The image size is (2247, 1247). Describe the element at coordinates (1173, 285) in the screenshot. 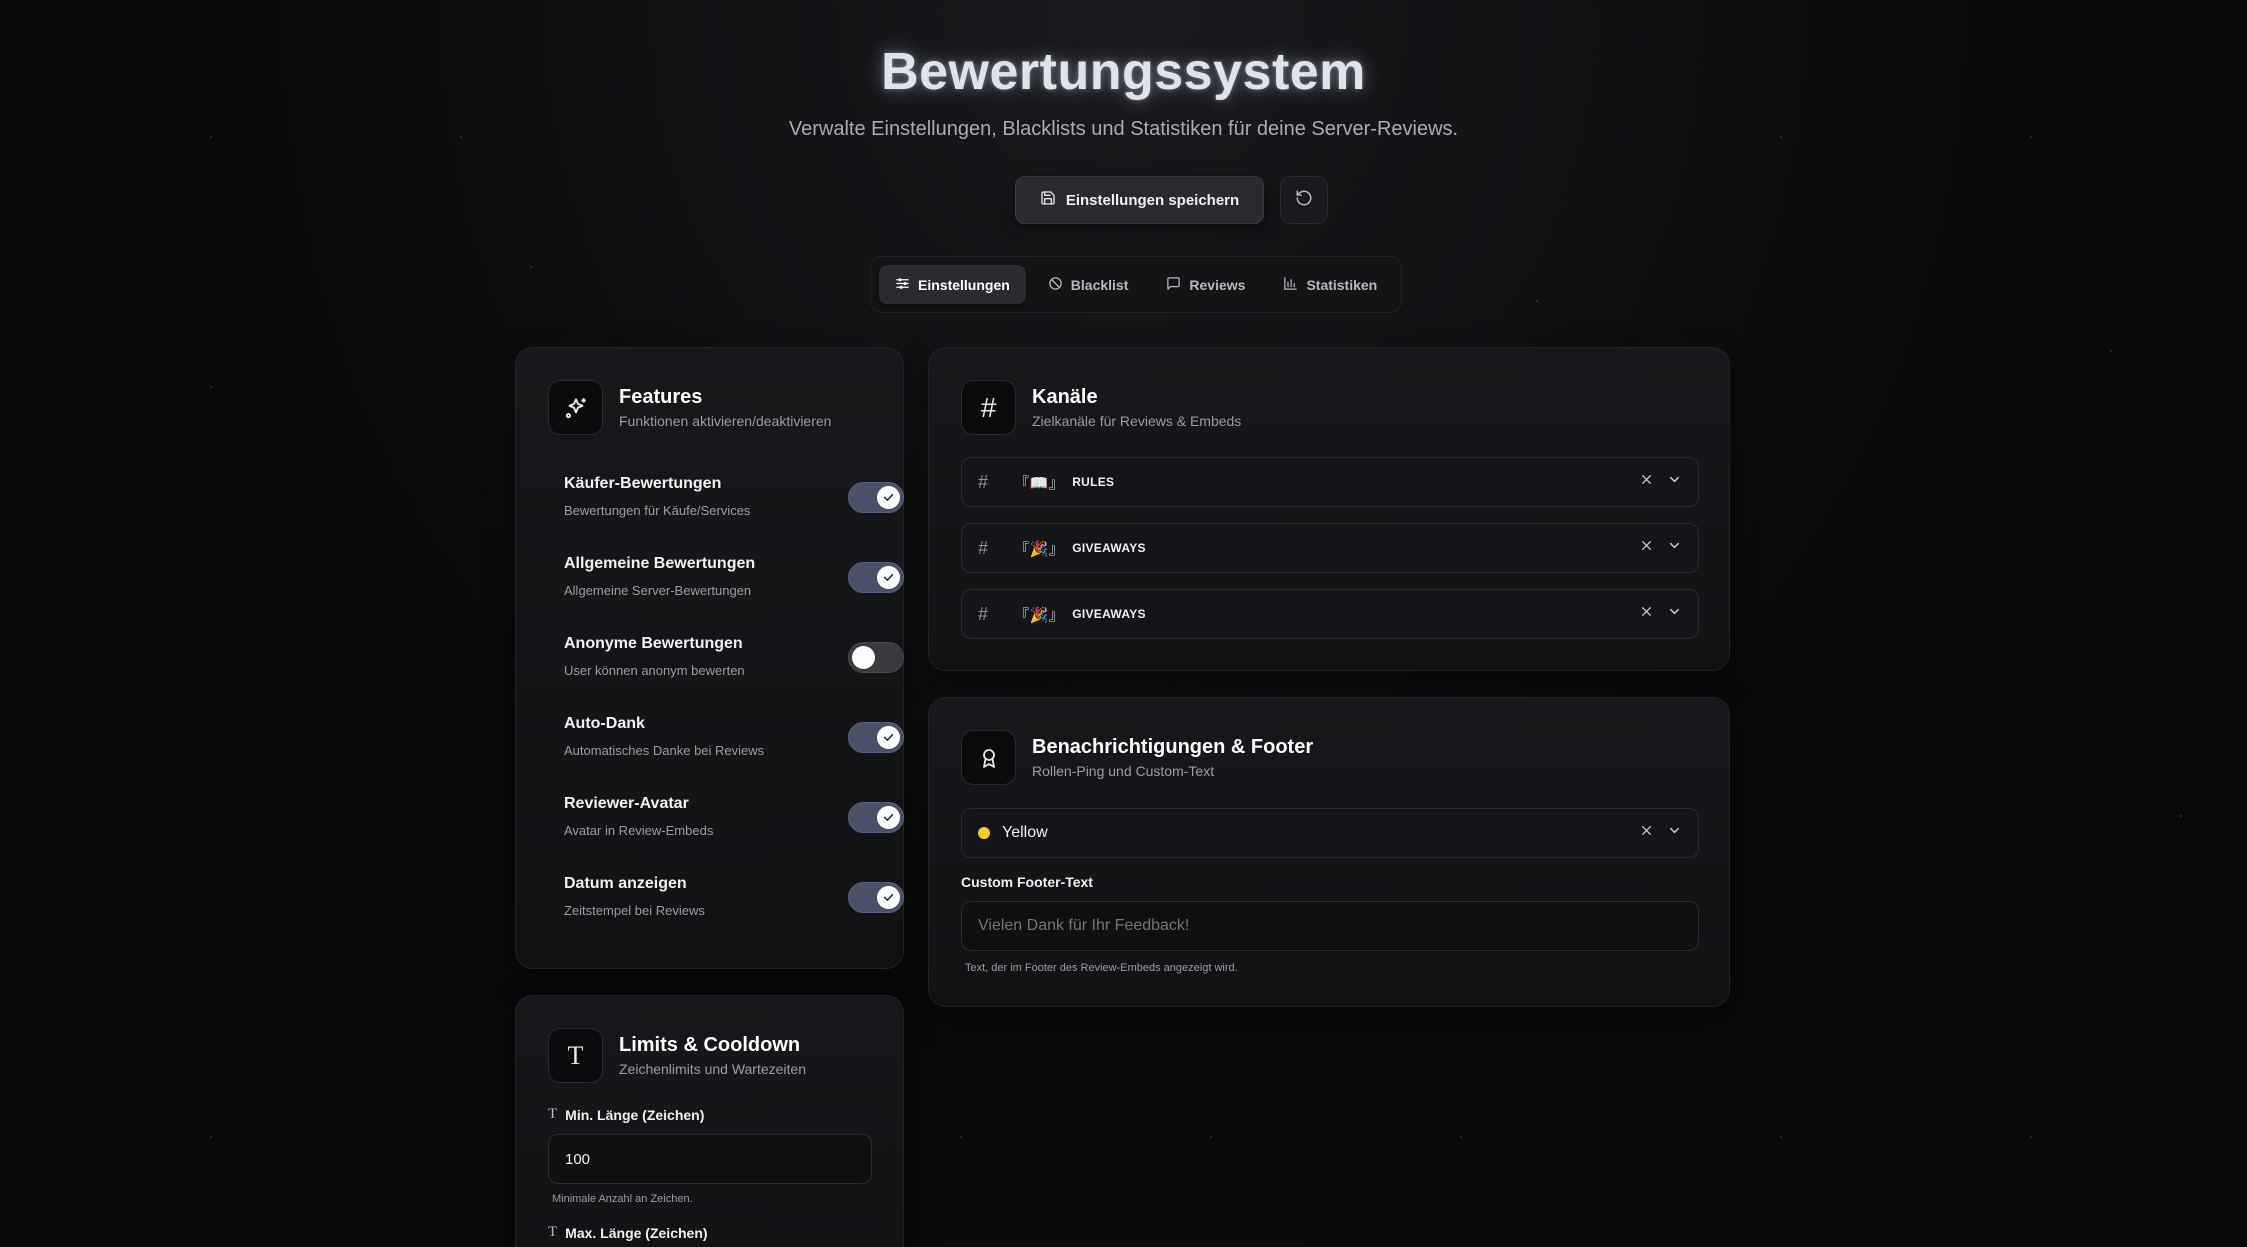

I see `message-icon` at that location.